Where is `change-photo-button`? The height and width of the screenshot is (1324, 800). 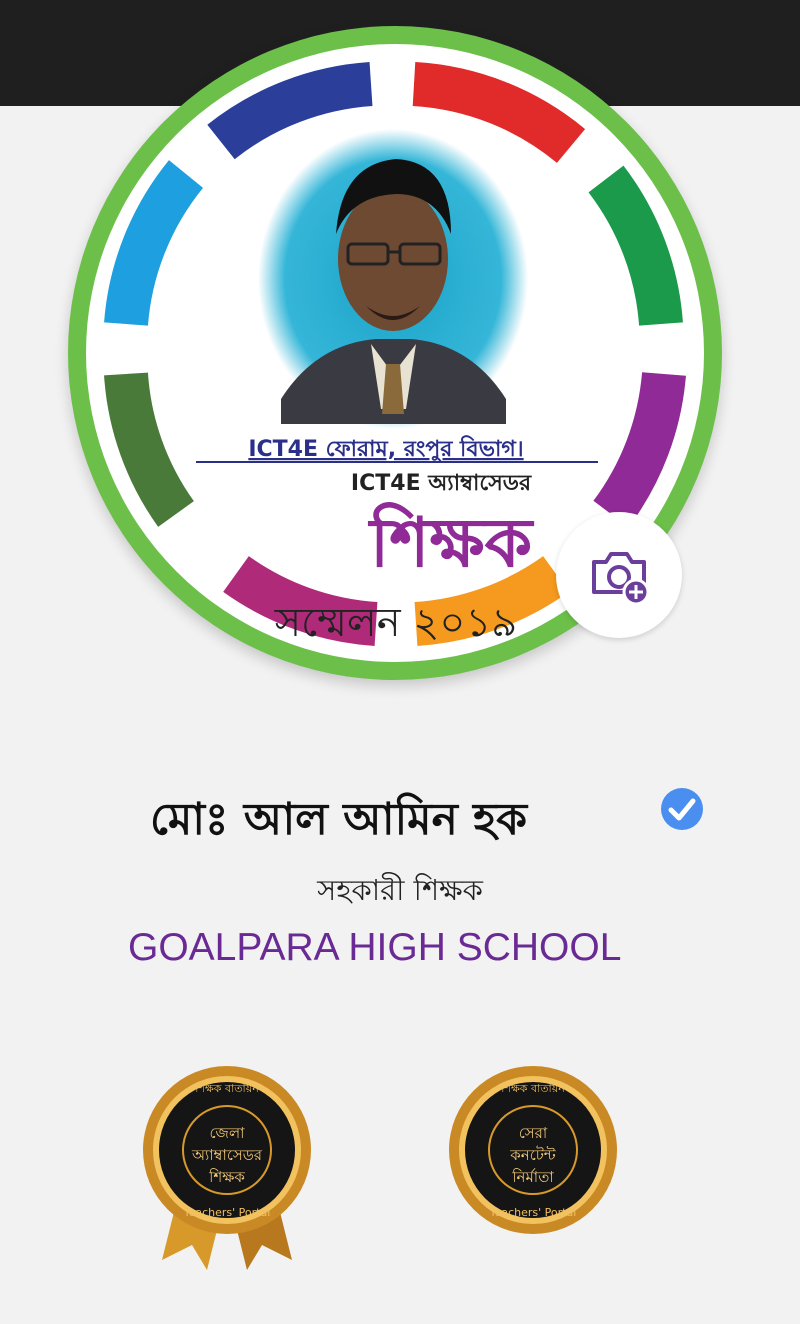
change-photo-button is located at coordinates (619, 575).